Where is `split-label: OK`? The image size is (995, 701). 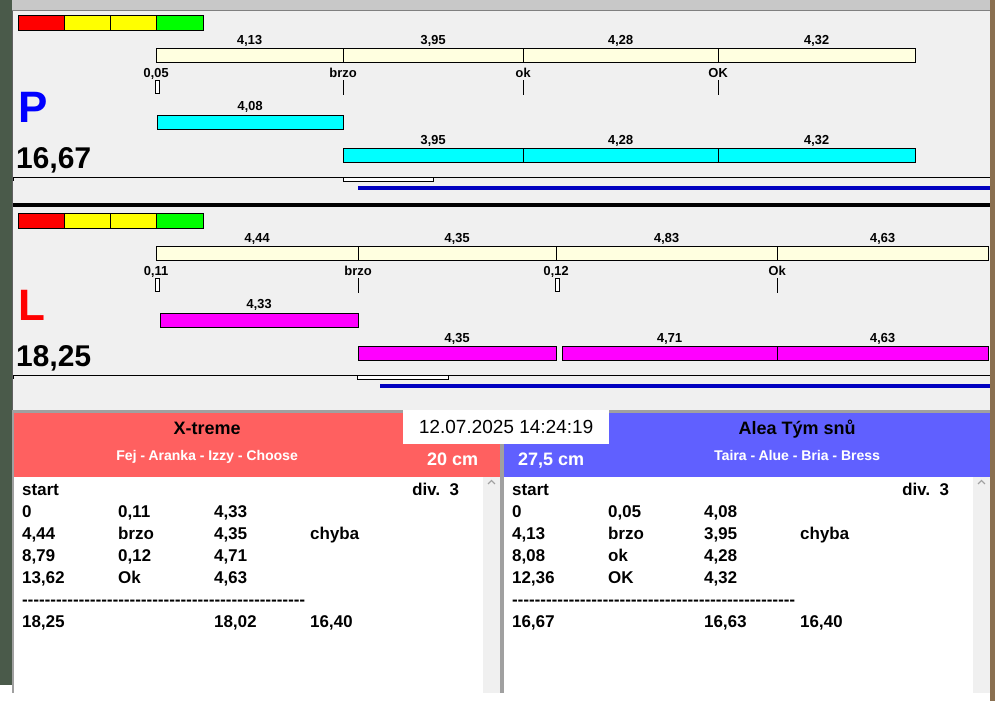 split-label: OK is located at coordinates (718, 73).